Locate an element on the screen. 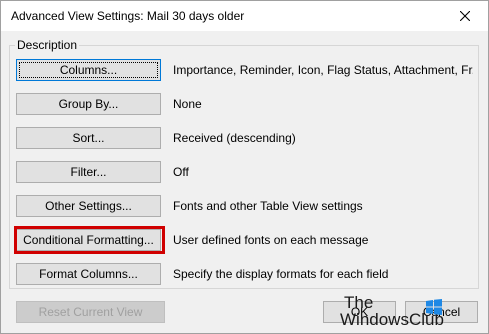 Image resolution: width=489 pixels, height=334 pixels. filter-description: Off is located at coordinates (181, 172).